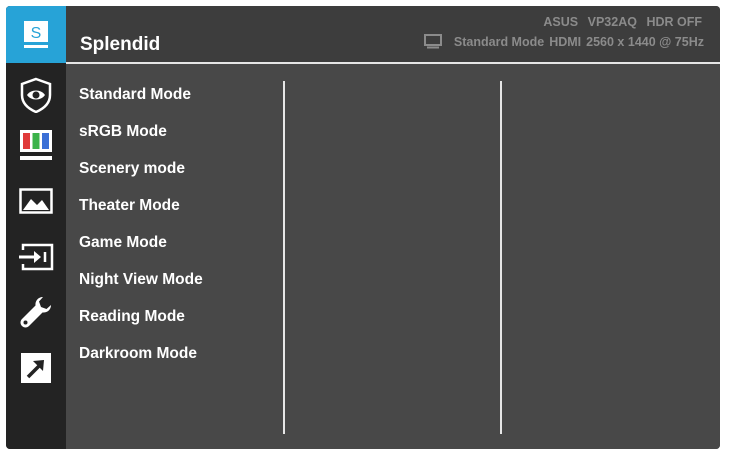 The width and height of the screenshot is (732, 462). What do you see at coordinates (561, 22) in the screenshot?
I see `brand-label: ASUS` at bounding box center [561, 22].